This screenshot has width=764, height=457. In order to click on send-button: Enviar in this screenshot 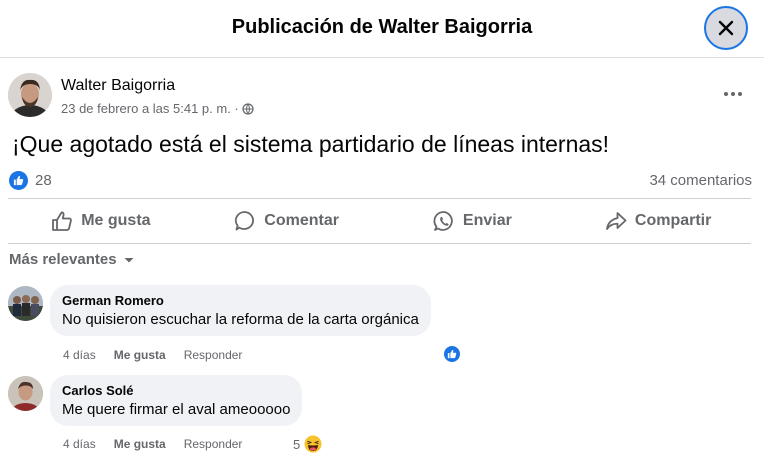, I will do `click(473, 221)`.